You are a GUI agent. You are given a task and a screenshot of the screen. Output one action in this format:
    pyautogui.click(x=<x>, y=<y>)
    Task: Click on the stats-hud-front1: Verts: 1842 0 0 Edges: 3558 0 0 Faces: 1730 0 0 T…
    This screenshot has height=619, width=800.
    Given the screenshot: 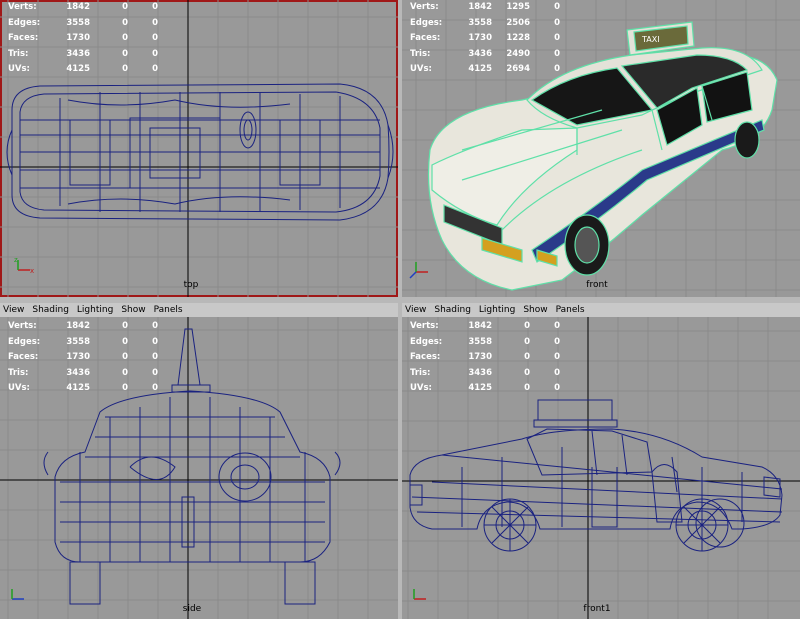 What is the action you would take?
    pyautogui.click(x=485, y=357)
    